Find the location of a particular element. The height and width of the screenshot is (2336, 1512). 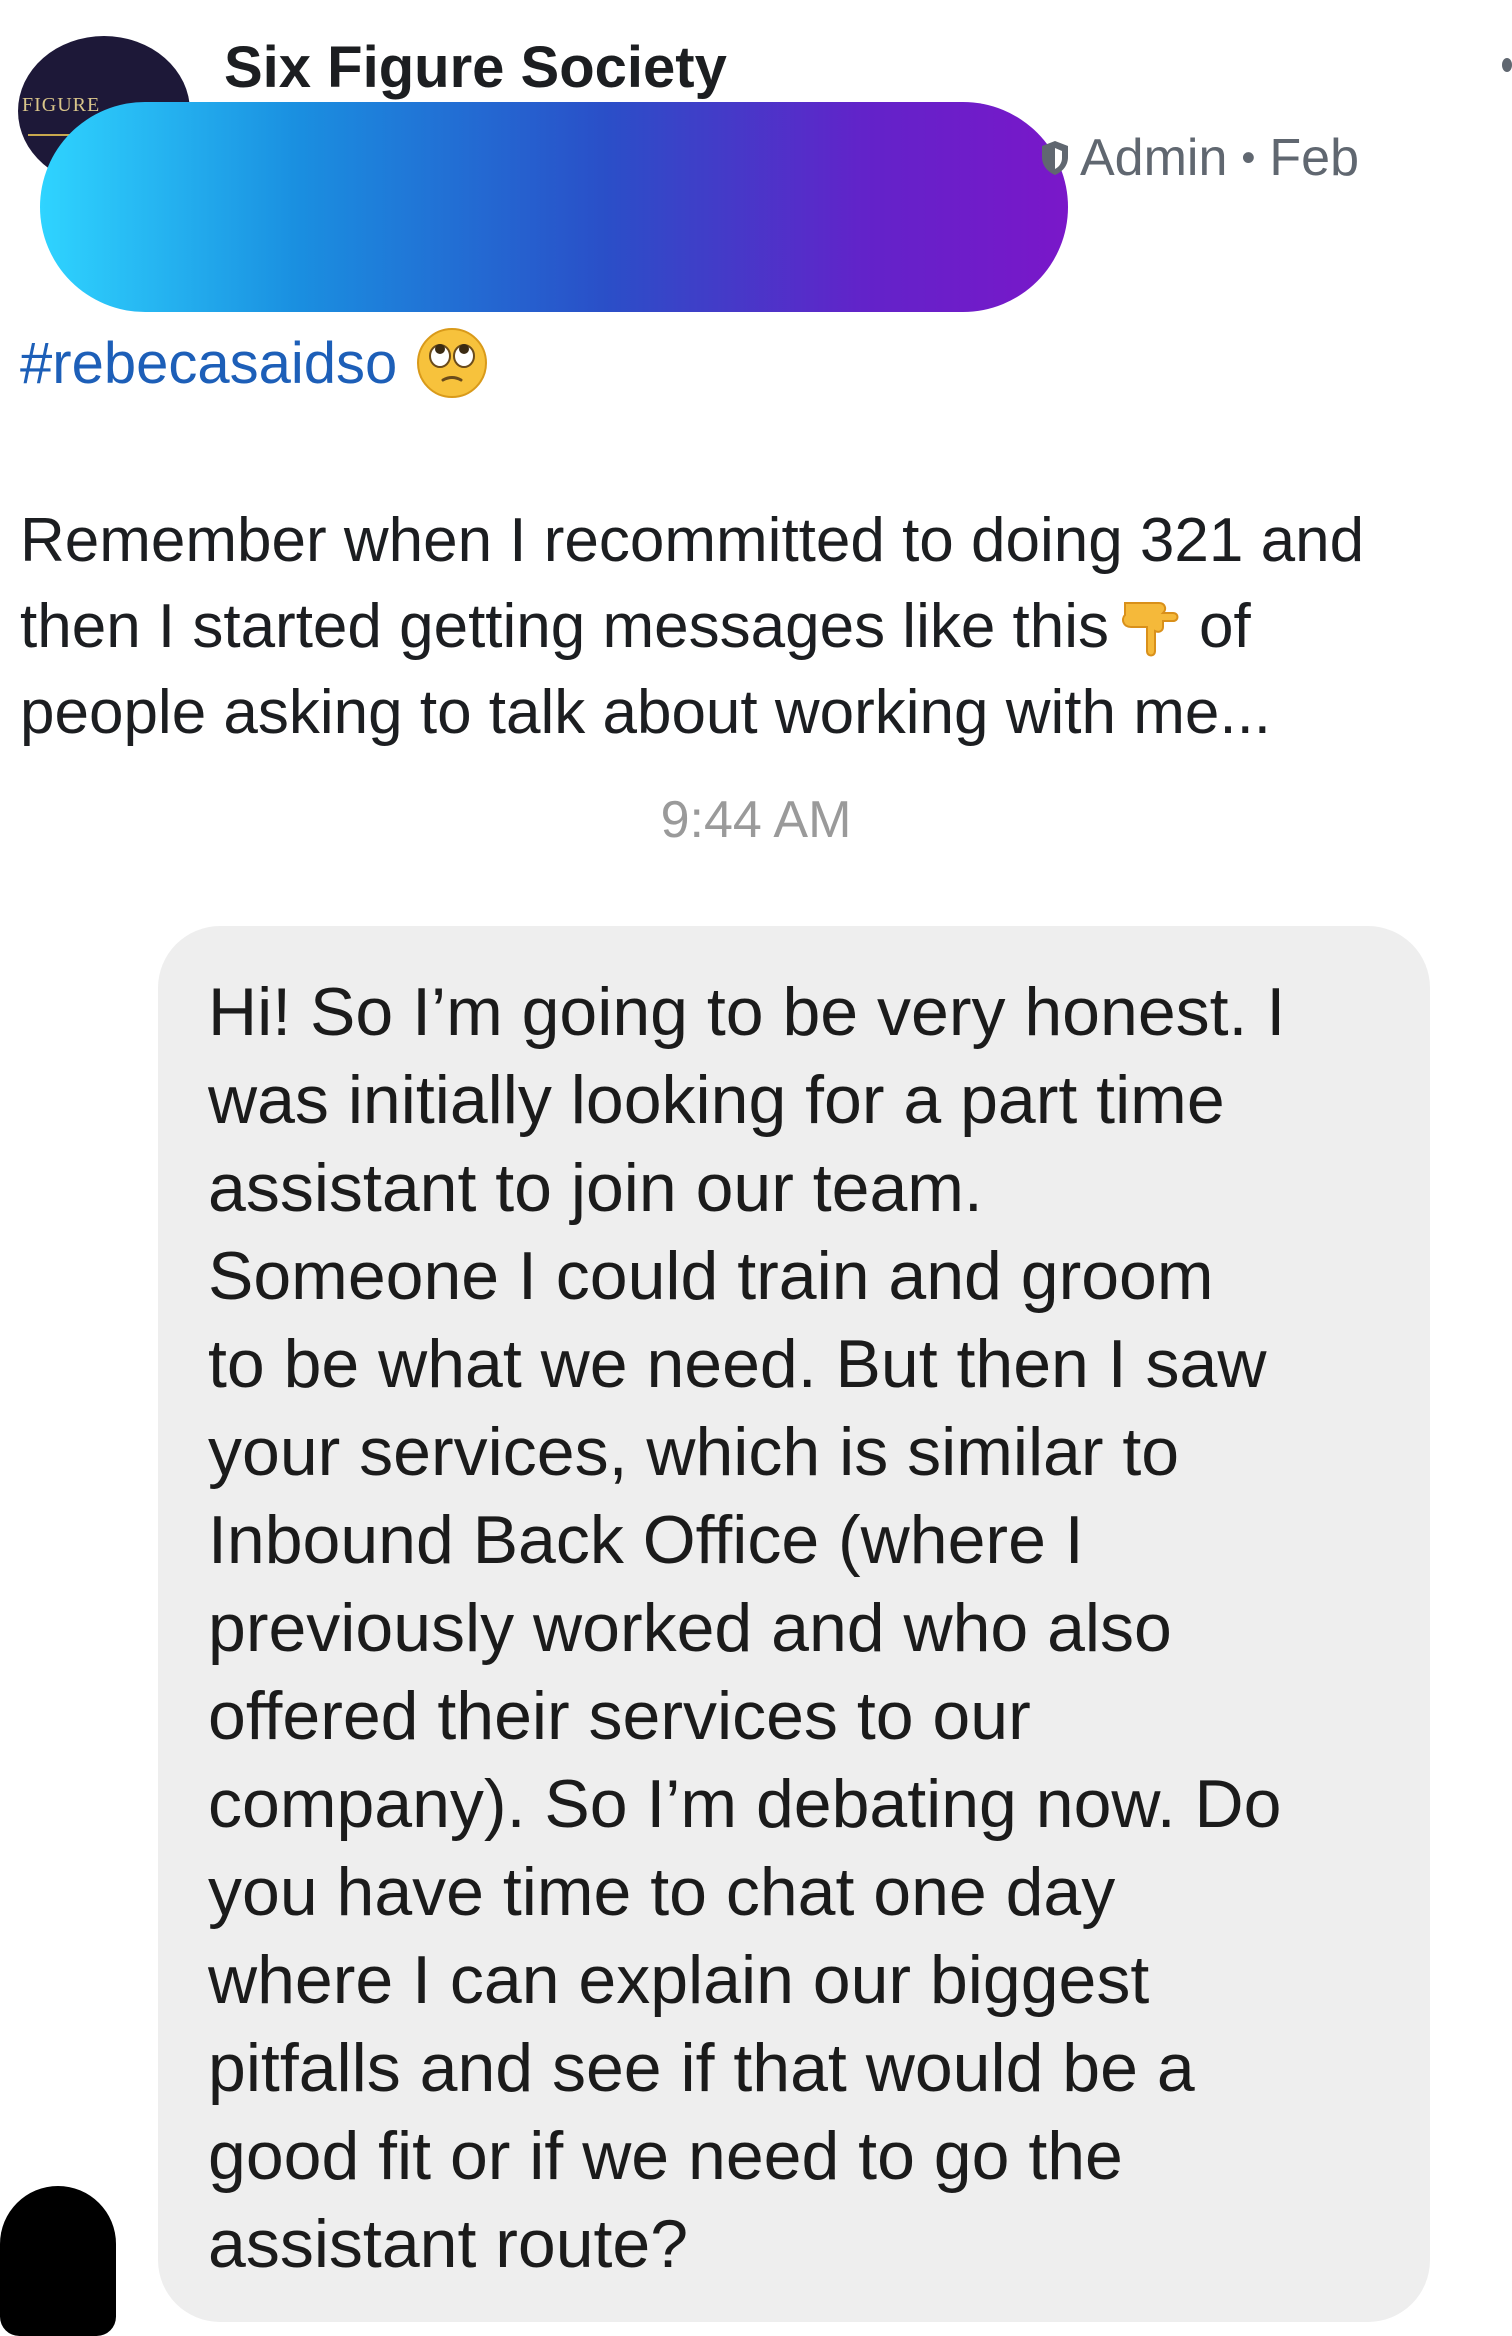

hashtag-row: #rebecasaidso is located at coordinates (254, 363).